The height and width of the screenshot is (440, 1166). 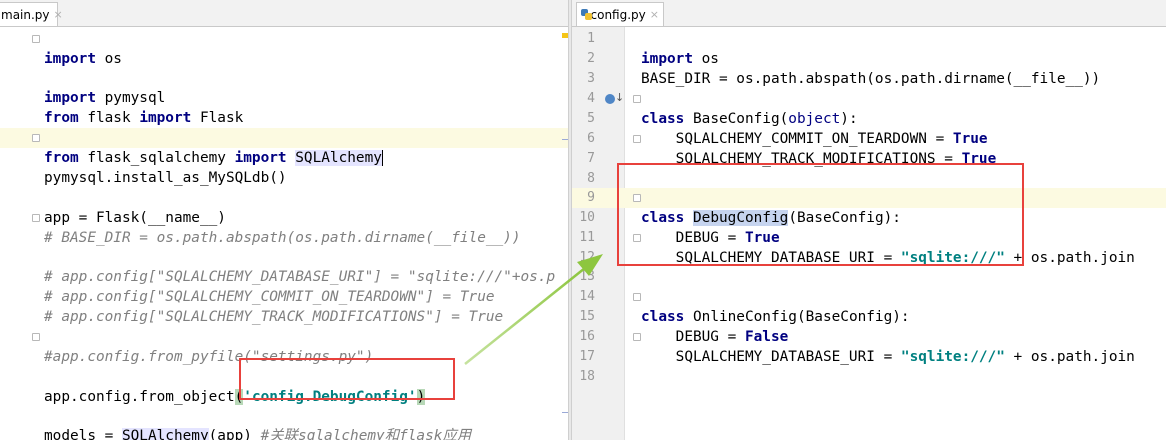 What do you see at coordinates (330, 397) in the screenshot?
I see `config-string: 'config.DebugConfig'` at bounding box center [330, 397].